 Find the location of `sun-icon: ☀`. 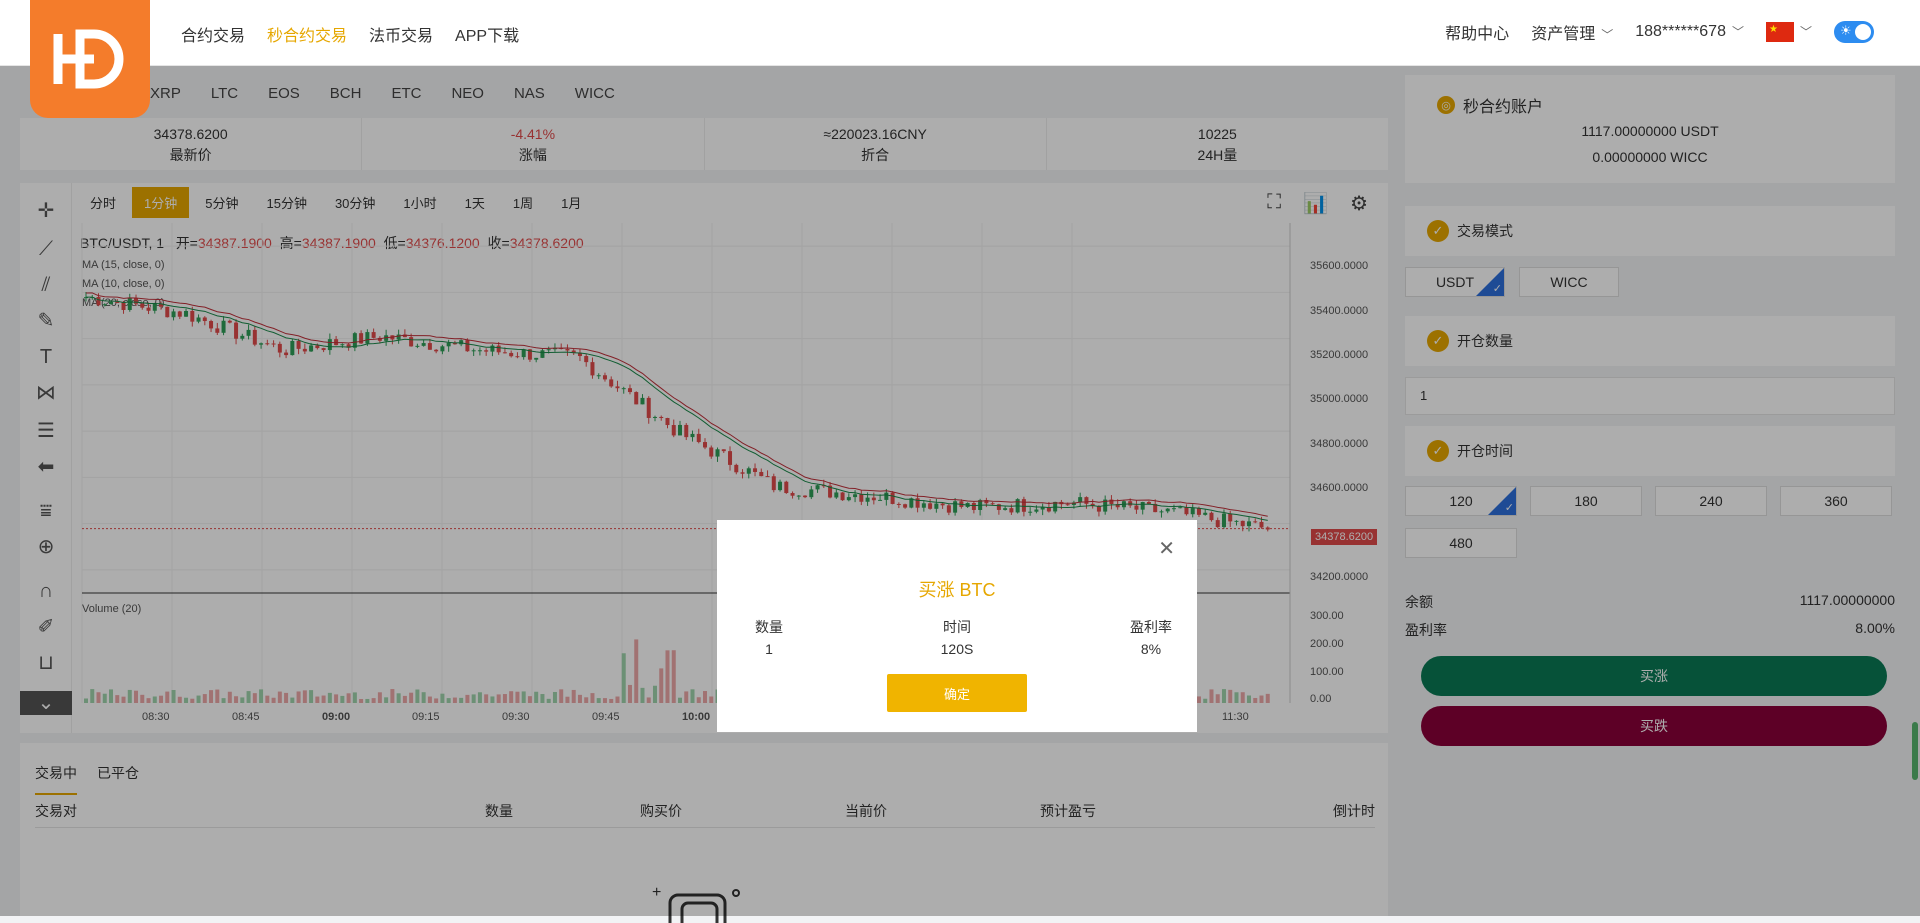

sun-icon: ☀ is located at coordinates (1846, 30).